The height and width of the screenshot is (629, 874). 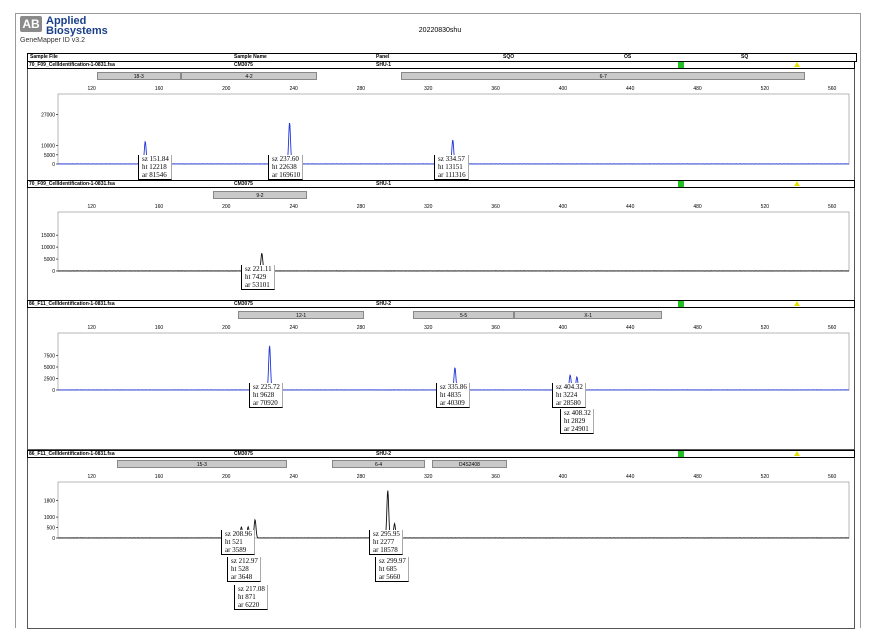 What do you see at coordinates (258, 269) in the screenshot?
I see `peak-size-row: sz 221.11` at bounding box center [258, 269].